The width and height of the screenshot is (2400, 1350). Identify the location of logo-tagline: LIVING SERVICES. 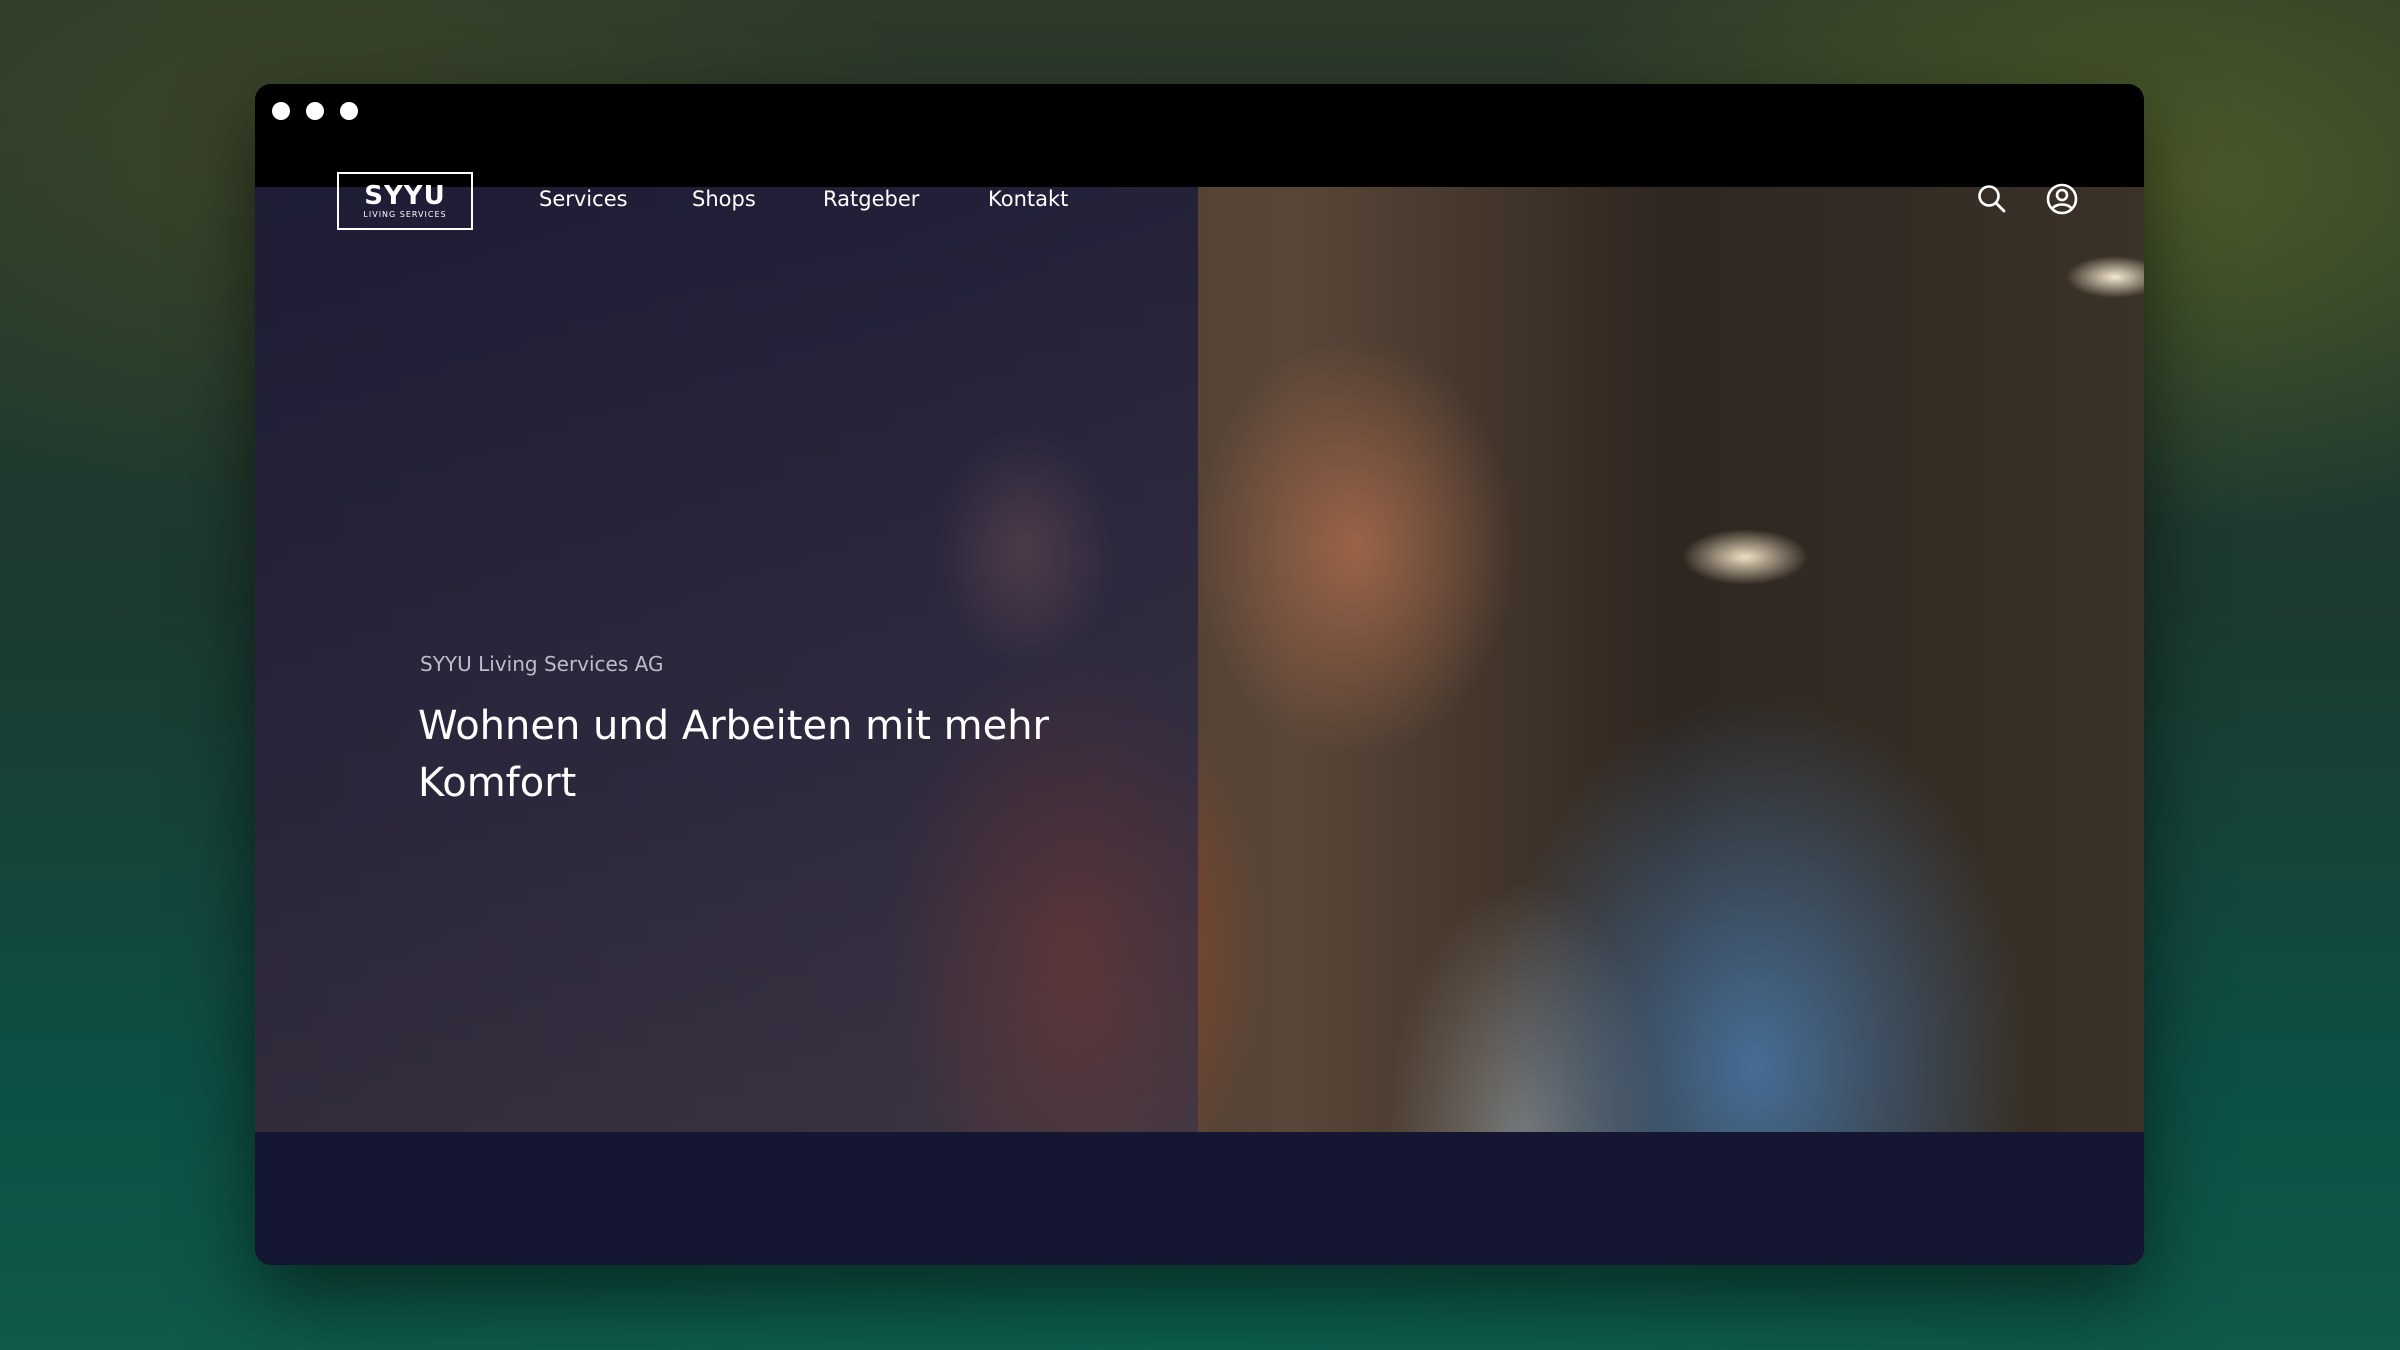
(405, 214).